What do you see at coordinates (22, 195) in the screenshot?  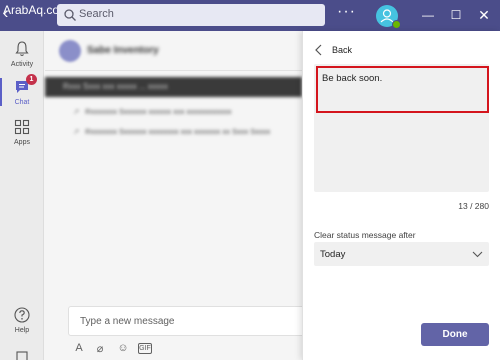 I see `app-rail: Activity 1 Chat Apps Help` at bounding box center [22, 195].